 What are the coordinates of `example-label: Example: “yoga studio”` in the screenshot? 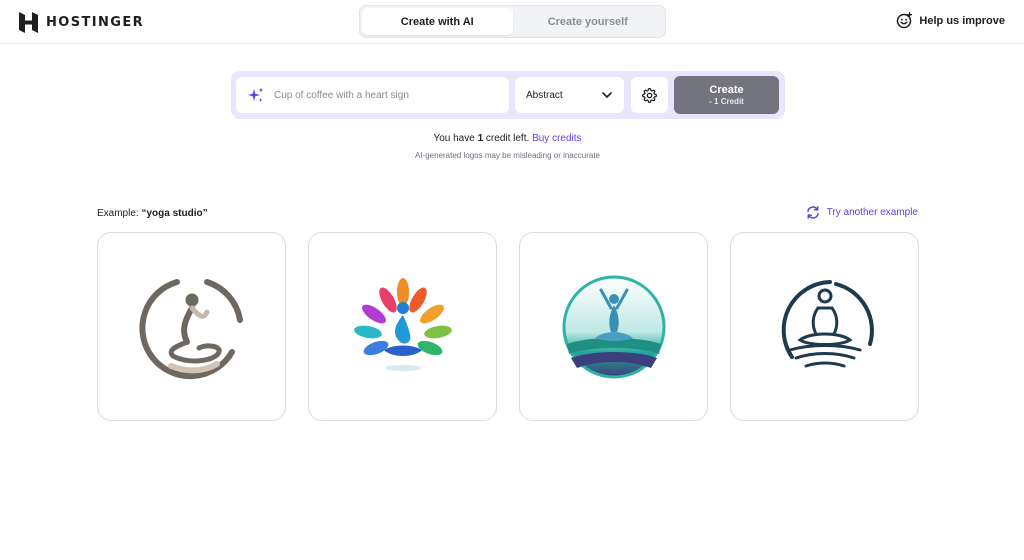 It's located at (152, 213).